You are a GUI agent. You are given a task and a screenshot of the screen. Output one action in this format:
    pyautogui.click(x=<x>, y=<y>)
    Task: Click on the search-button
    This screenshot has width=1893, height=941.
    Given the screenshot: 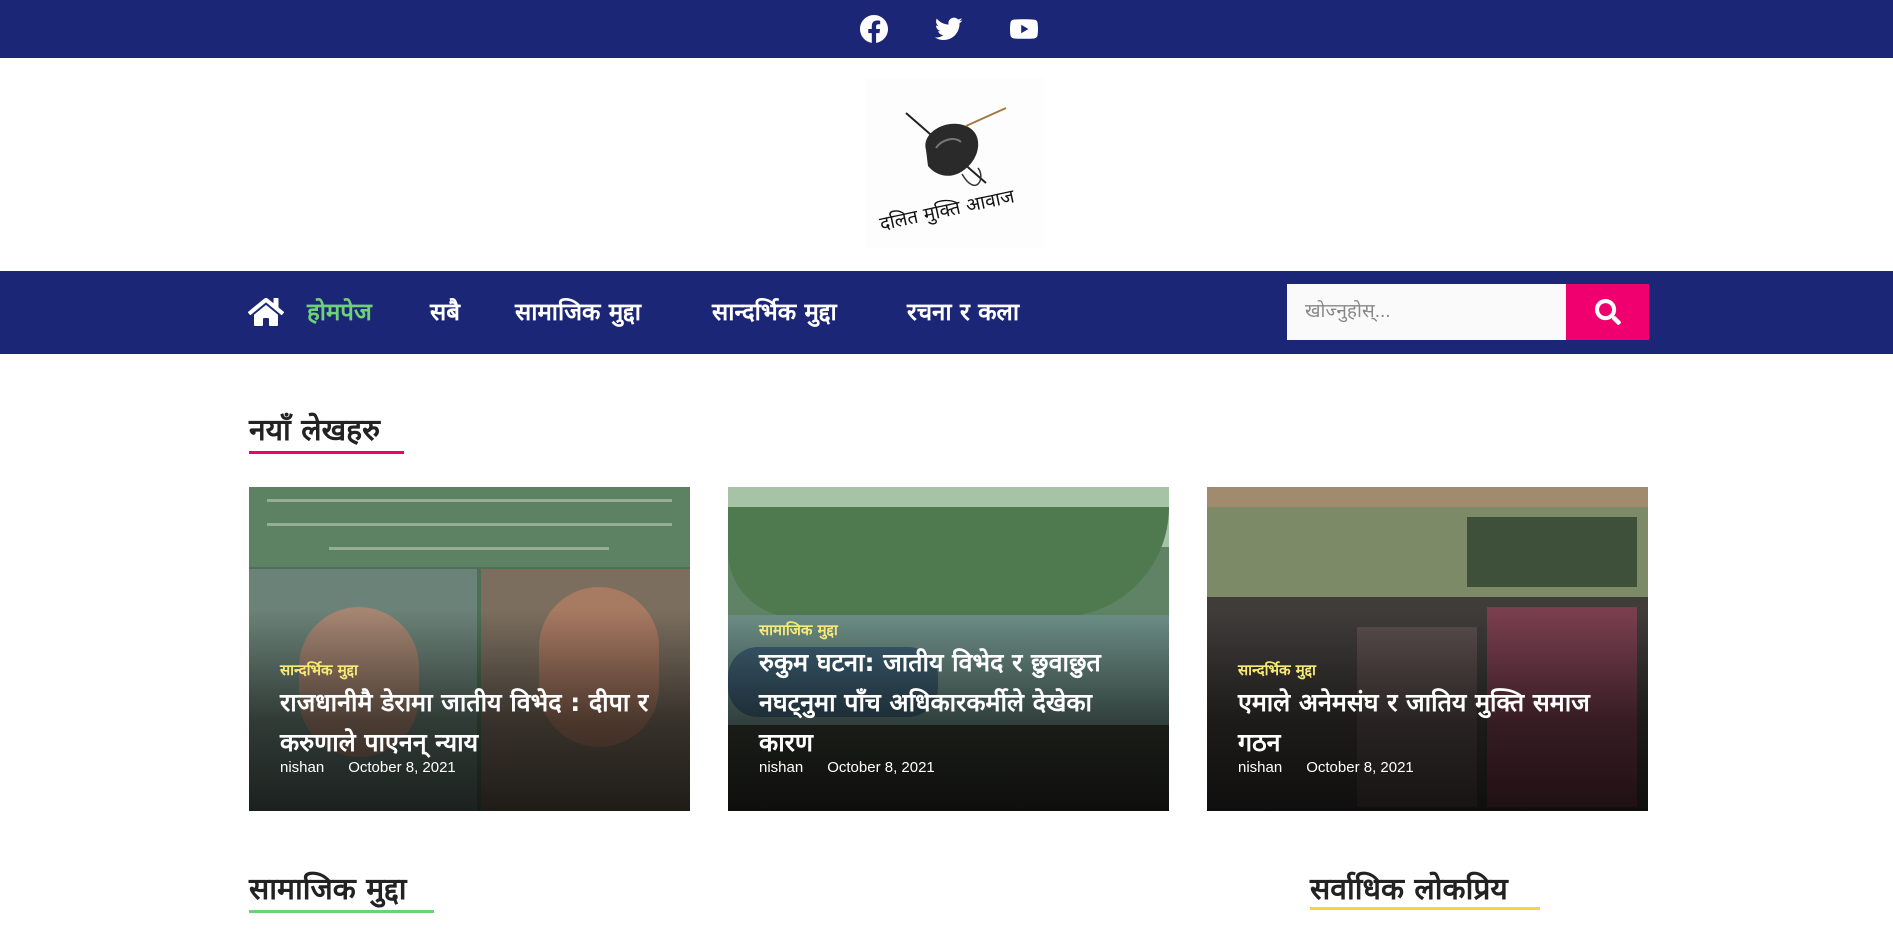 What is the action you would take?
    pyautogui.click(x=1607, y=312)
    